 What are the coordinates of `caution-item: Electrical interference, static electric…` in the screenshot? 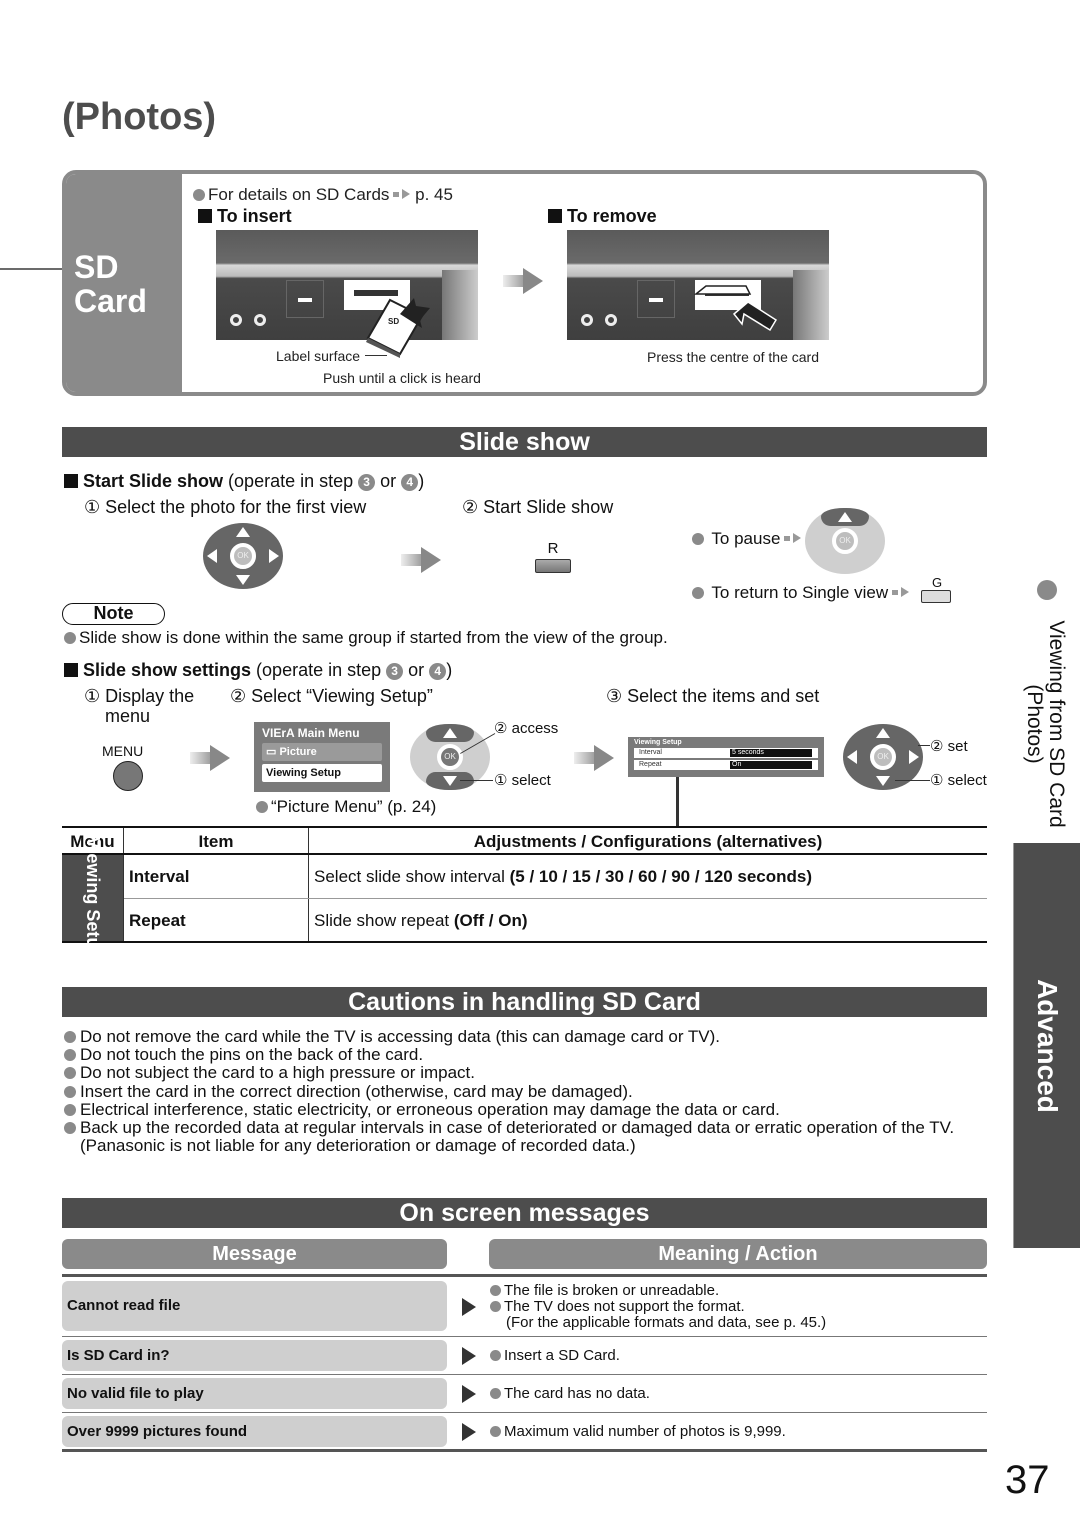 It's located at (526, 1109).